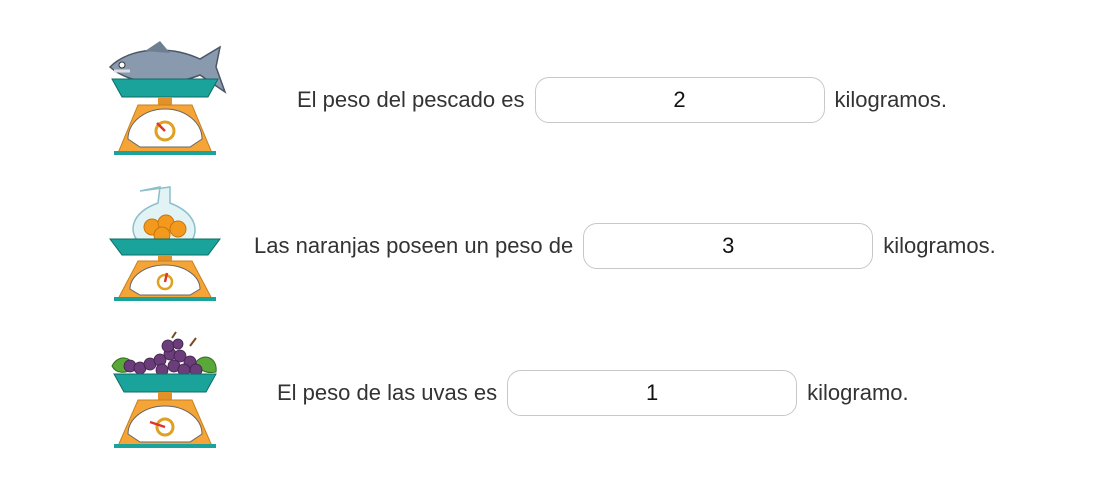 The image size is (1109, 478). I want to click on sentence-suffix: kilogramo., so click(858, 392).